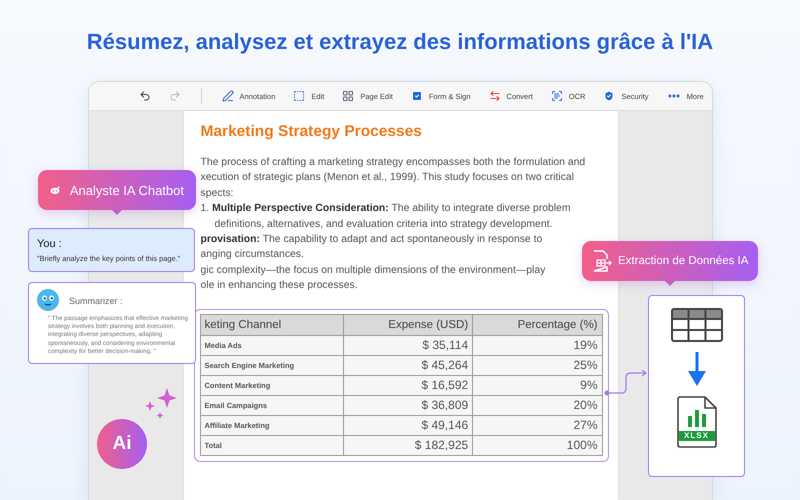 The height and width of the screenshot is (500, 800). Describe the element at coordinates (537, 425) in the screenshot. I see `table-cell: 27%` at that location.